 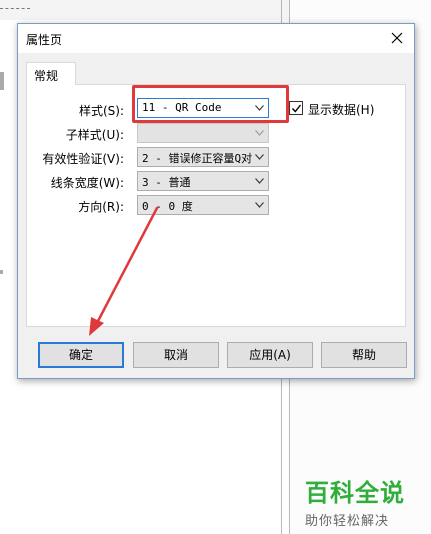 What do you see at coordinates (216, 38) in the screenshot?
I see `dialog-titlebar: 属性页` at bounding box center [216, 38].